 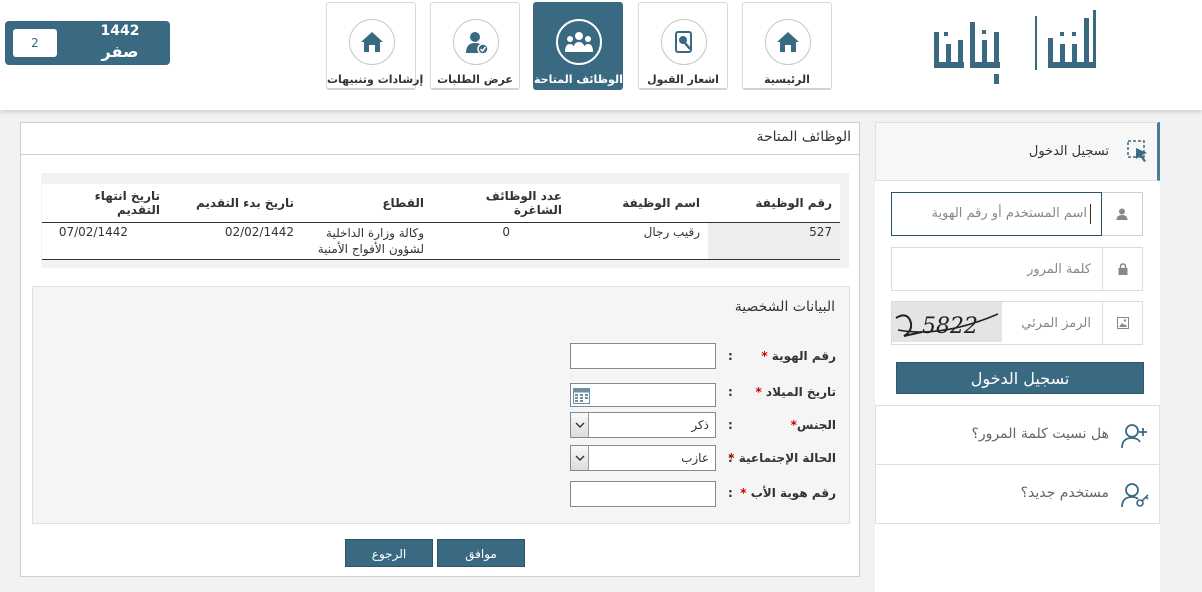 What do you see at coordinates (581, 395) in the screenshot?
I see `calendar-icon` at bounding box center [581, 395].